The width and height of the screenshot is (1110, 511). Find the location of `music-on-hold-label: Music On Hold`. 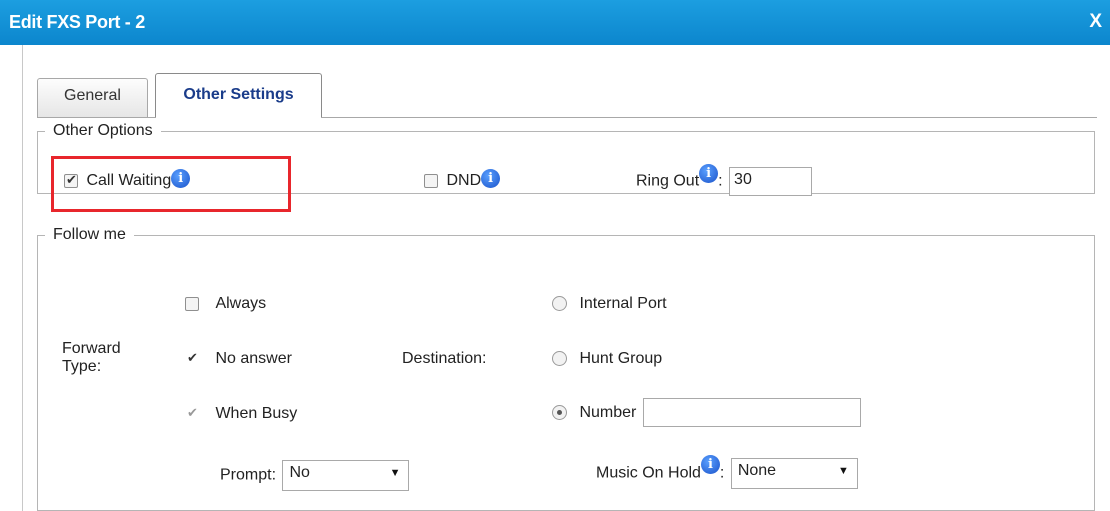

music-on-hold-label: Music On Hold is located at coordinates (648, 473).